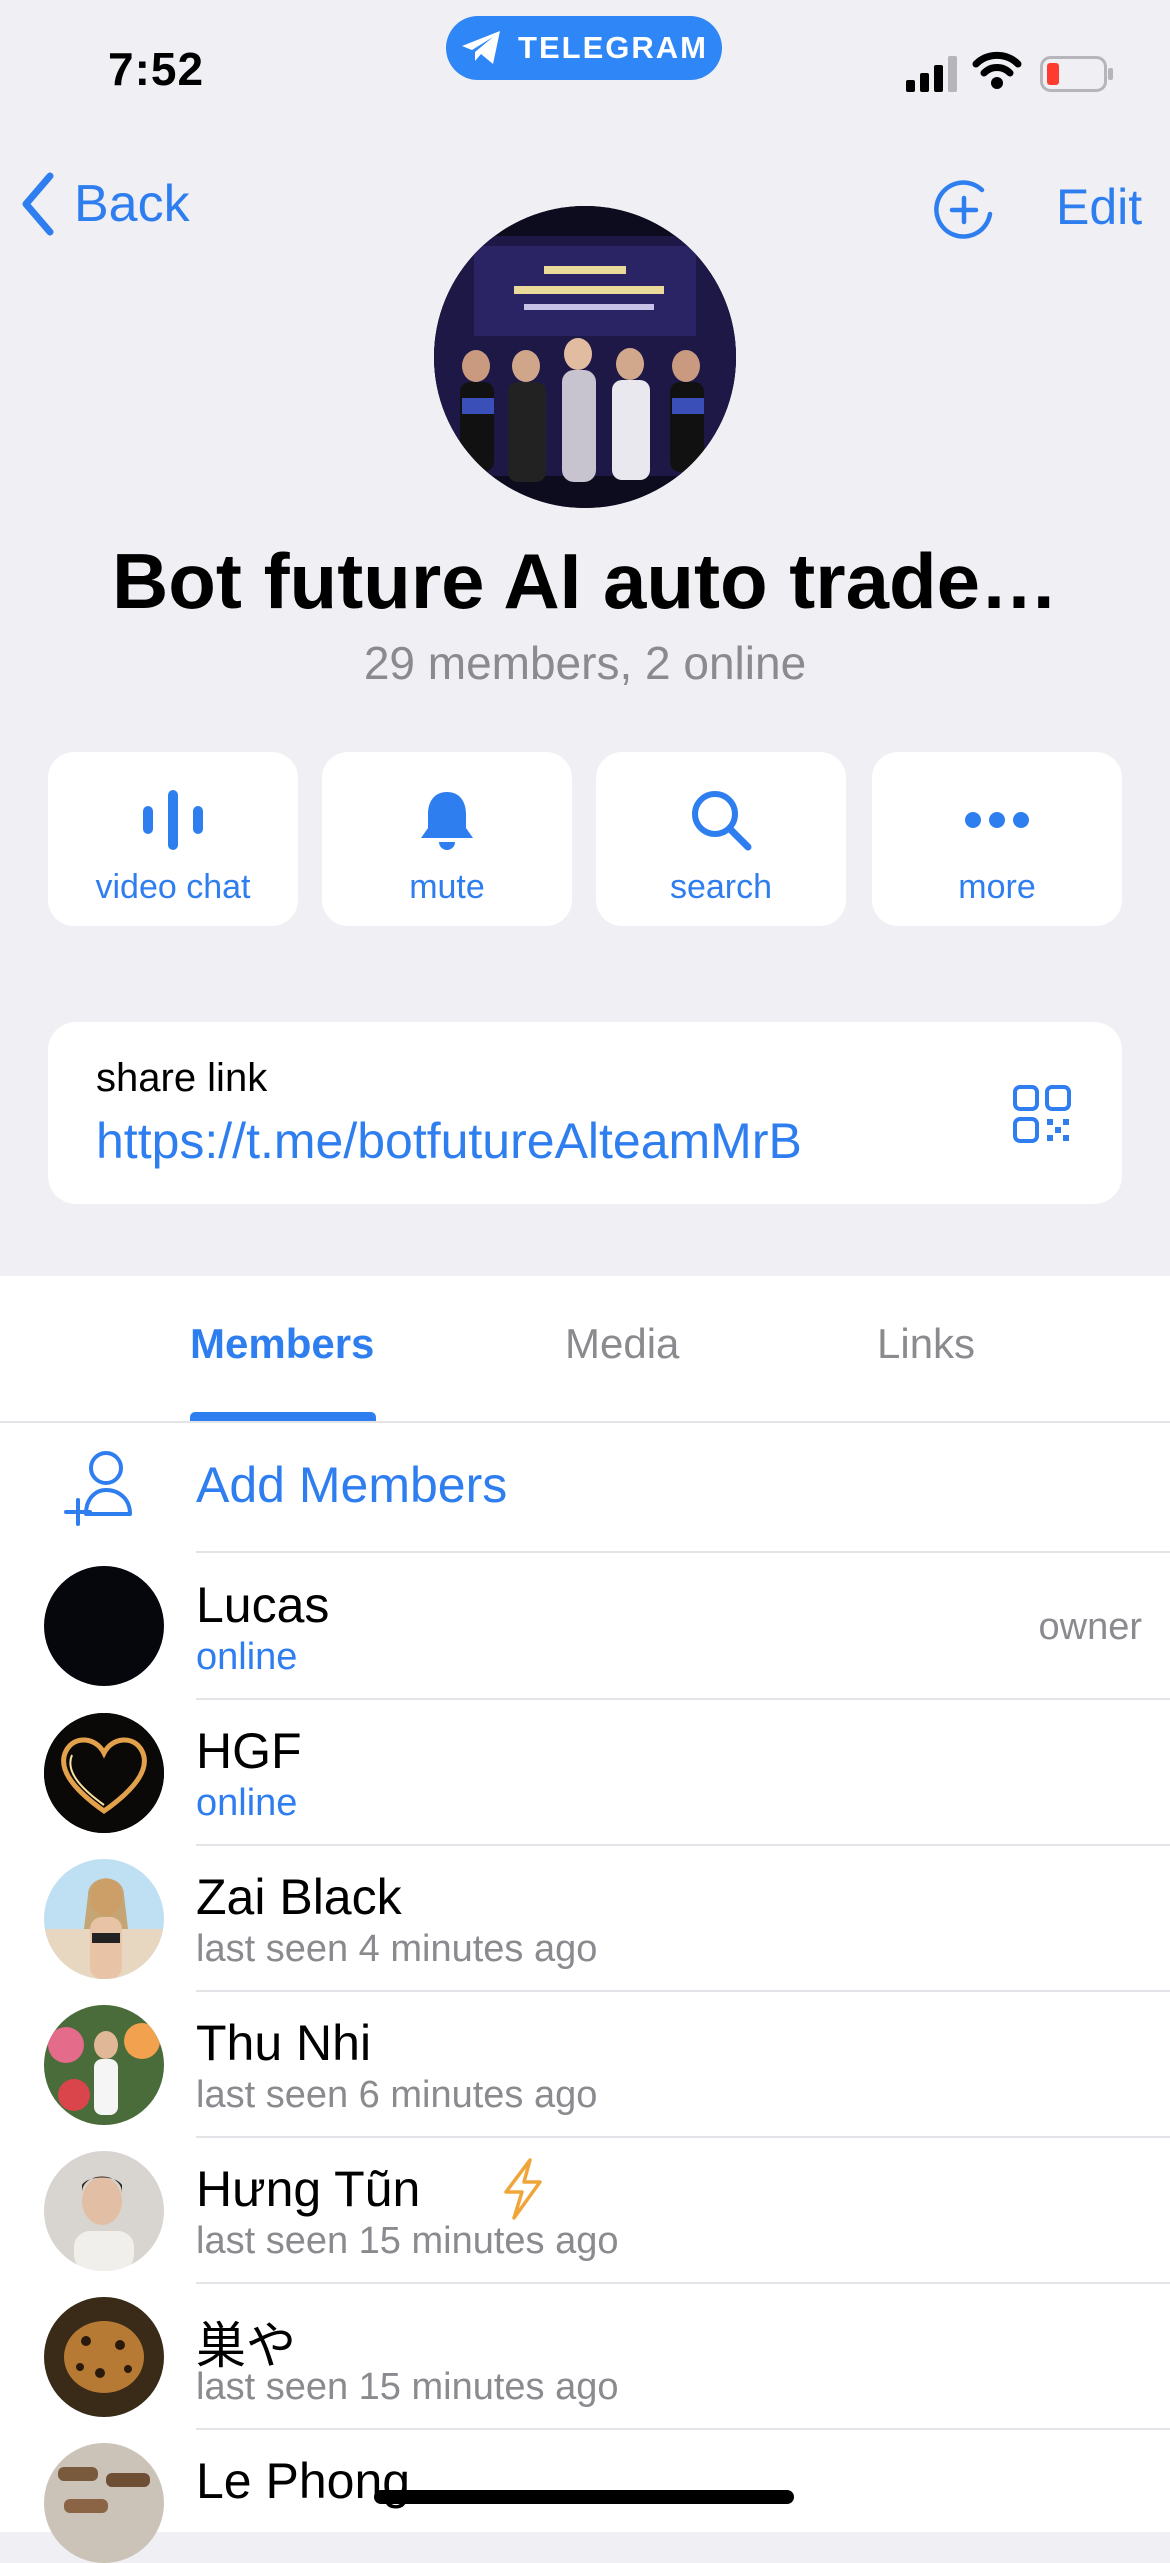 The width and height of the screenshot is (1170, 2563). Describe the element at coordinates (585, 1422) in the screenshot. I see `tabs-divider` at that location.